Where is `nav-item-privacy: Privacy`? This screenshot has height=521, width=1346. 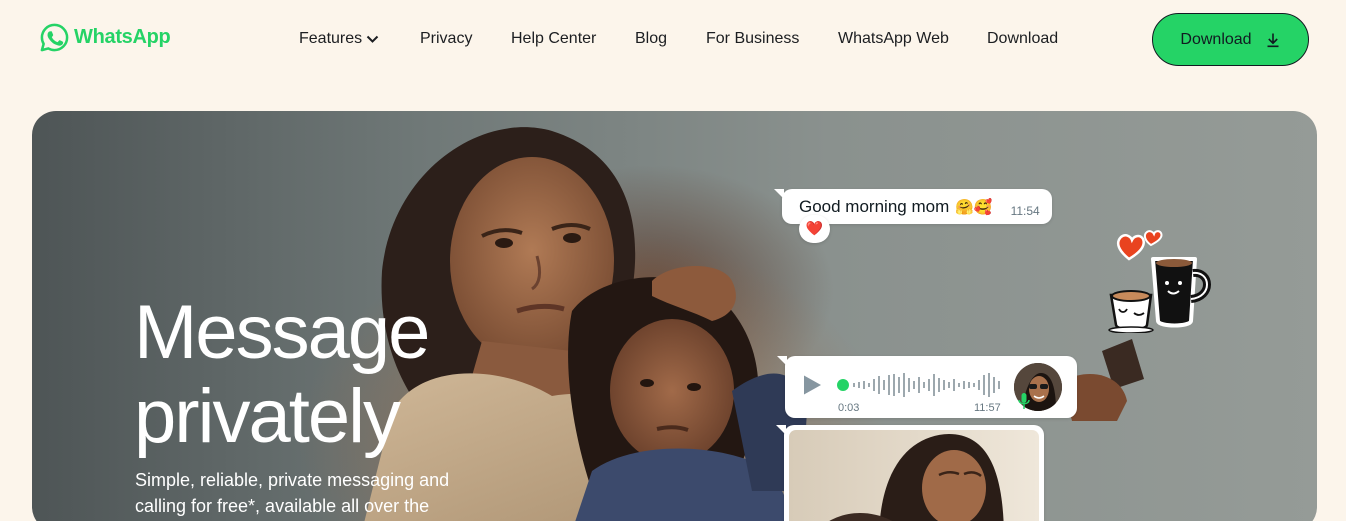
nav-item-privacy: Privacy is located at coordinates (446, 39).